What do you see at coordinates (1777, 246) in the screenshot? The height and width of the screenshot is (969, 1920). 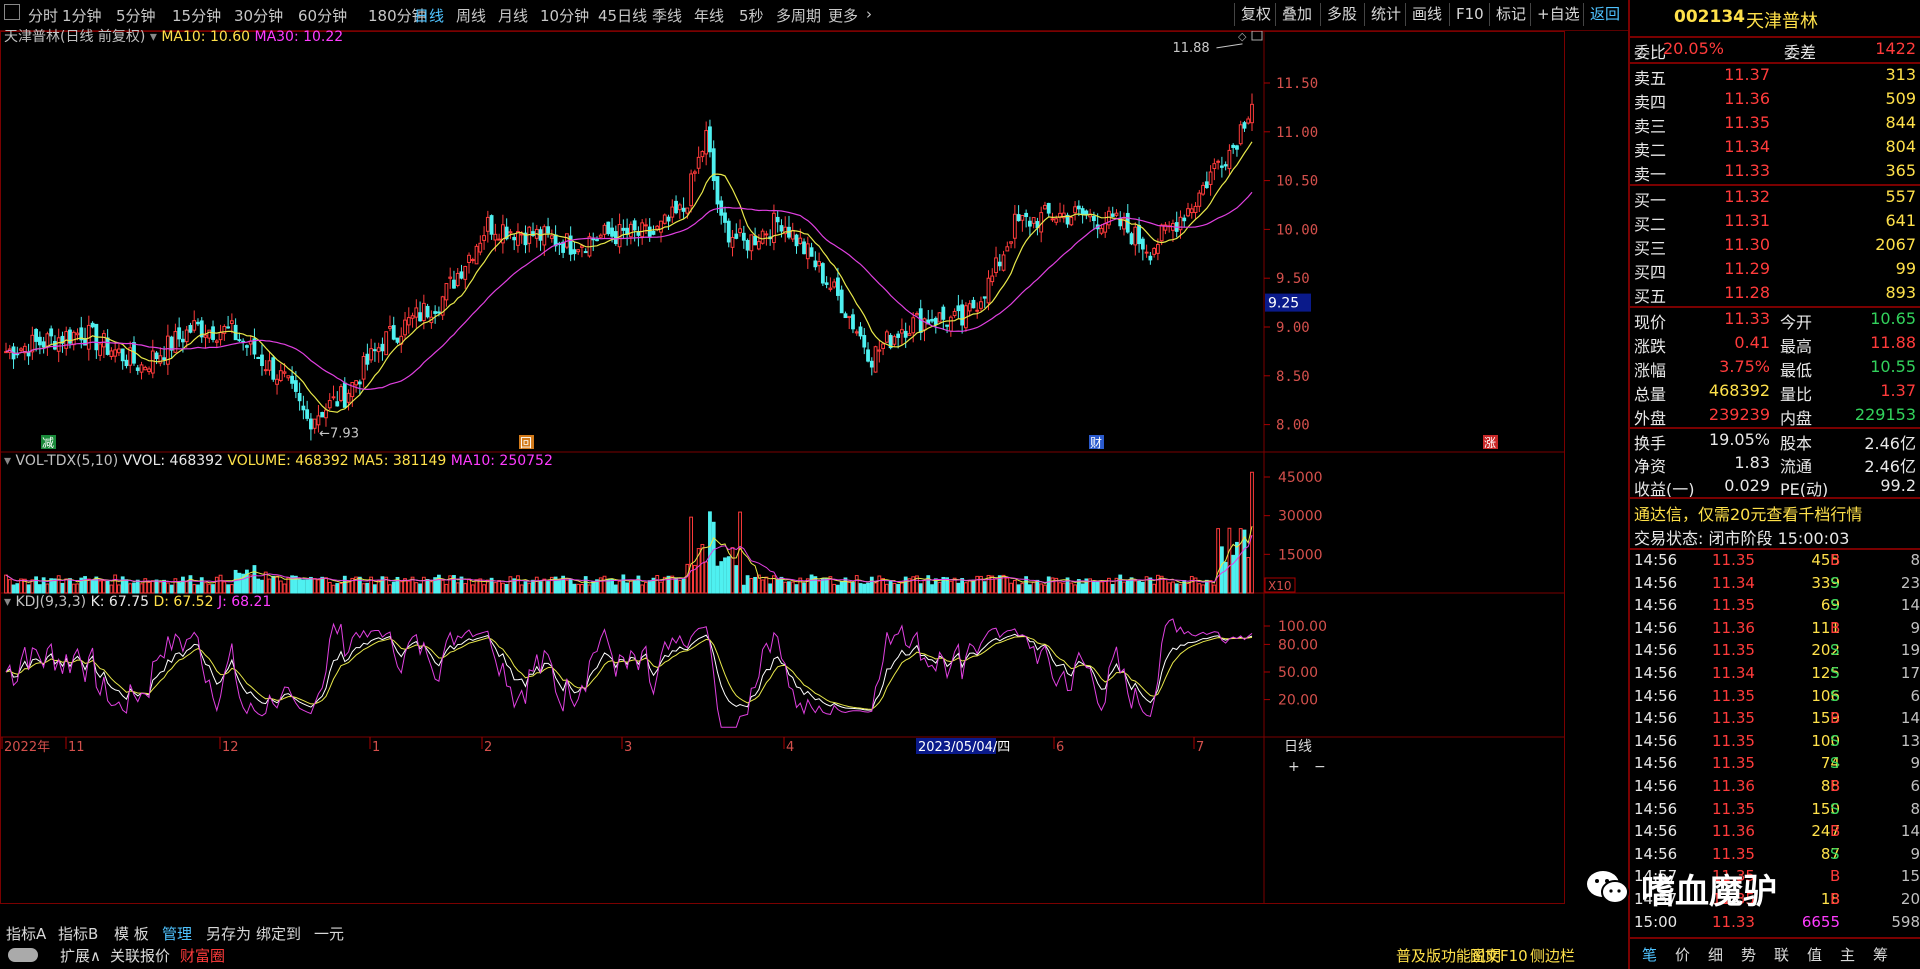 I see `bid-row: 买三 11.30 2067` at bounding box center [1777, 246].